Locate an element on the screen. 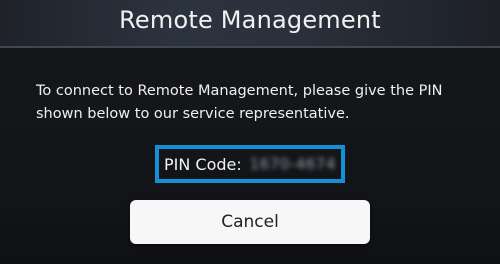 The width and height of the screenshot is (500, 264). pin-code-label: PIN Code: is located at coordinates (202, 164).